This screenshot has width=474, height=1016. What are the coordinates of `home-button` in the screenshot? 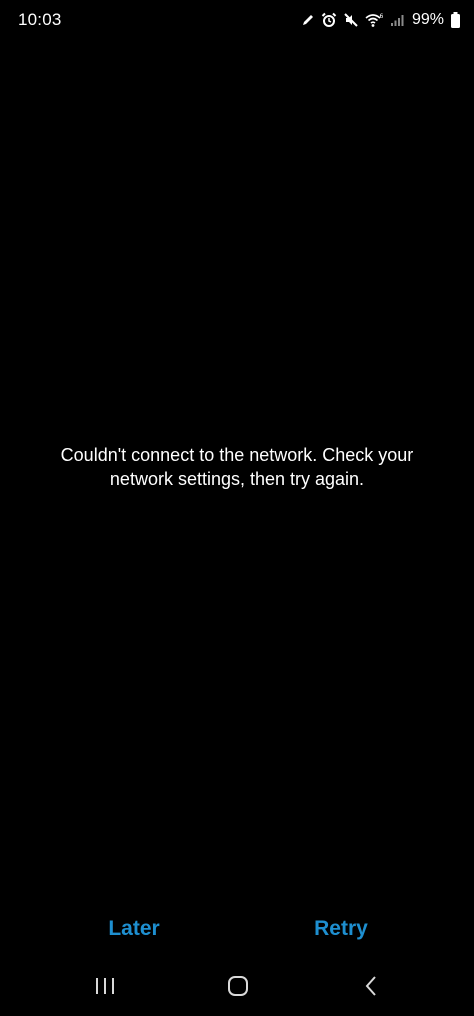 It's located at (238, 988).